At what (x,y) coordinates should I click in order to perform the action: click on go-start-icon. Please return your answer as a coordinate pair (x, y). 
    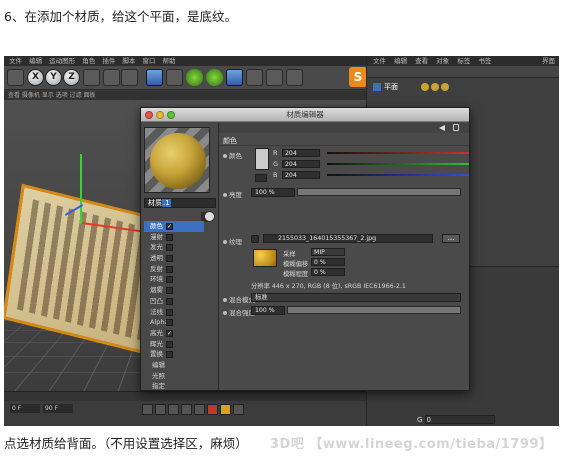
    Looking at the image, I should click on (147, 409).